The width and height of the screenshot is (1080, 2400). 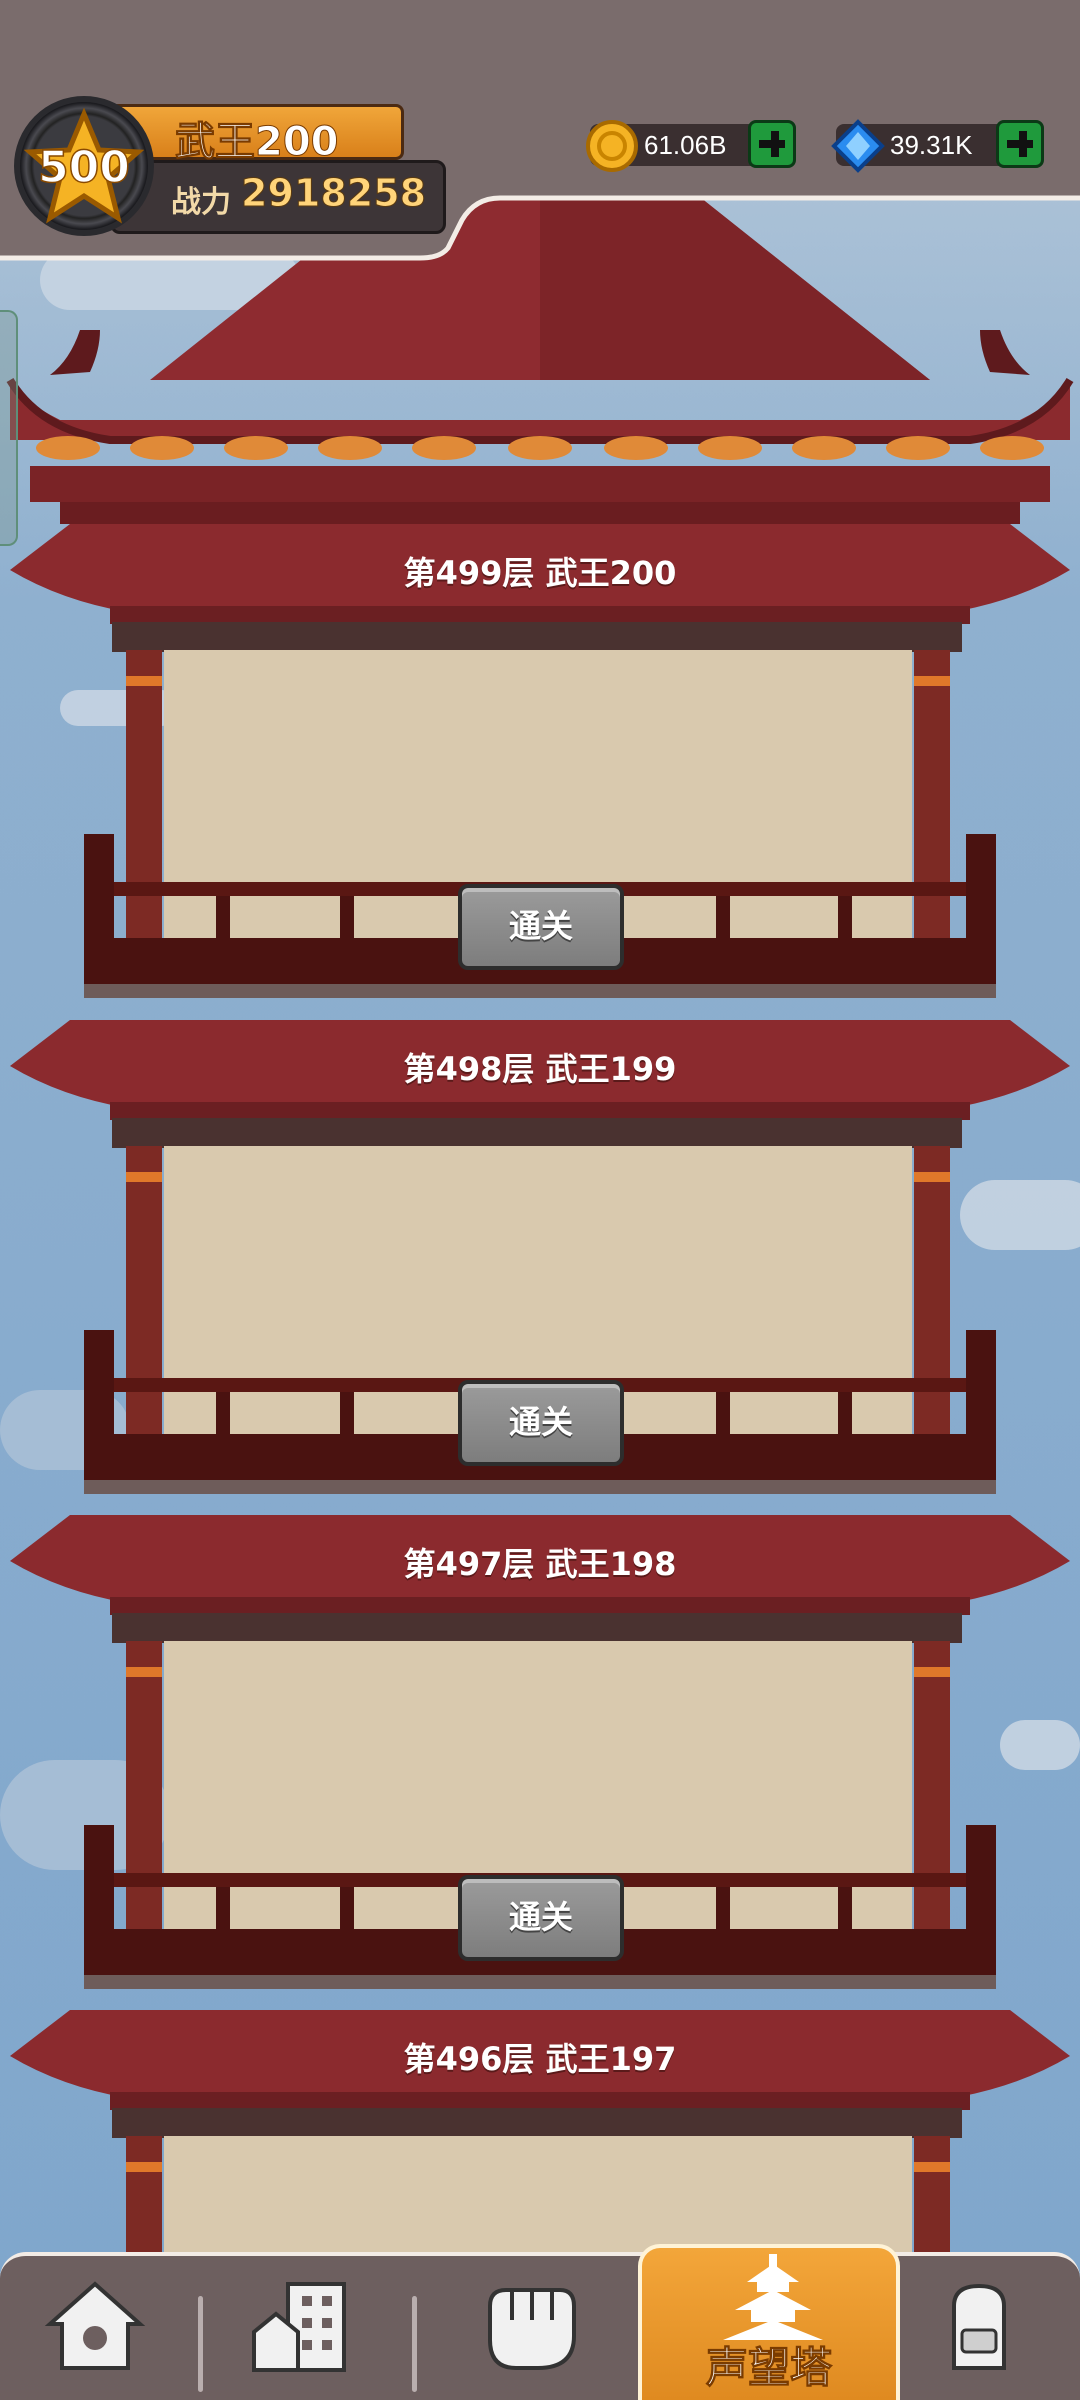 I want to click on blue-gem-icon, so click(x=858, y=146).